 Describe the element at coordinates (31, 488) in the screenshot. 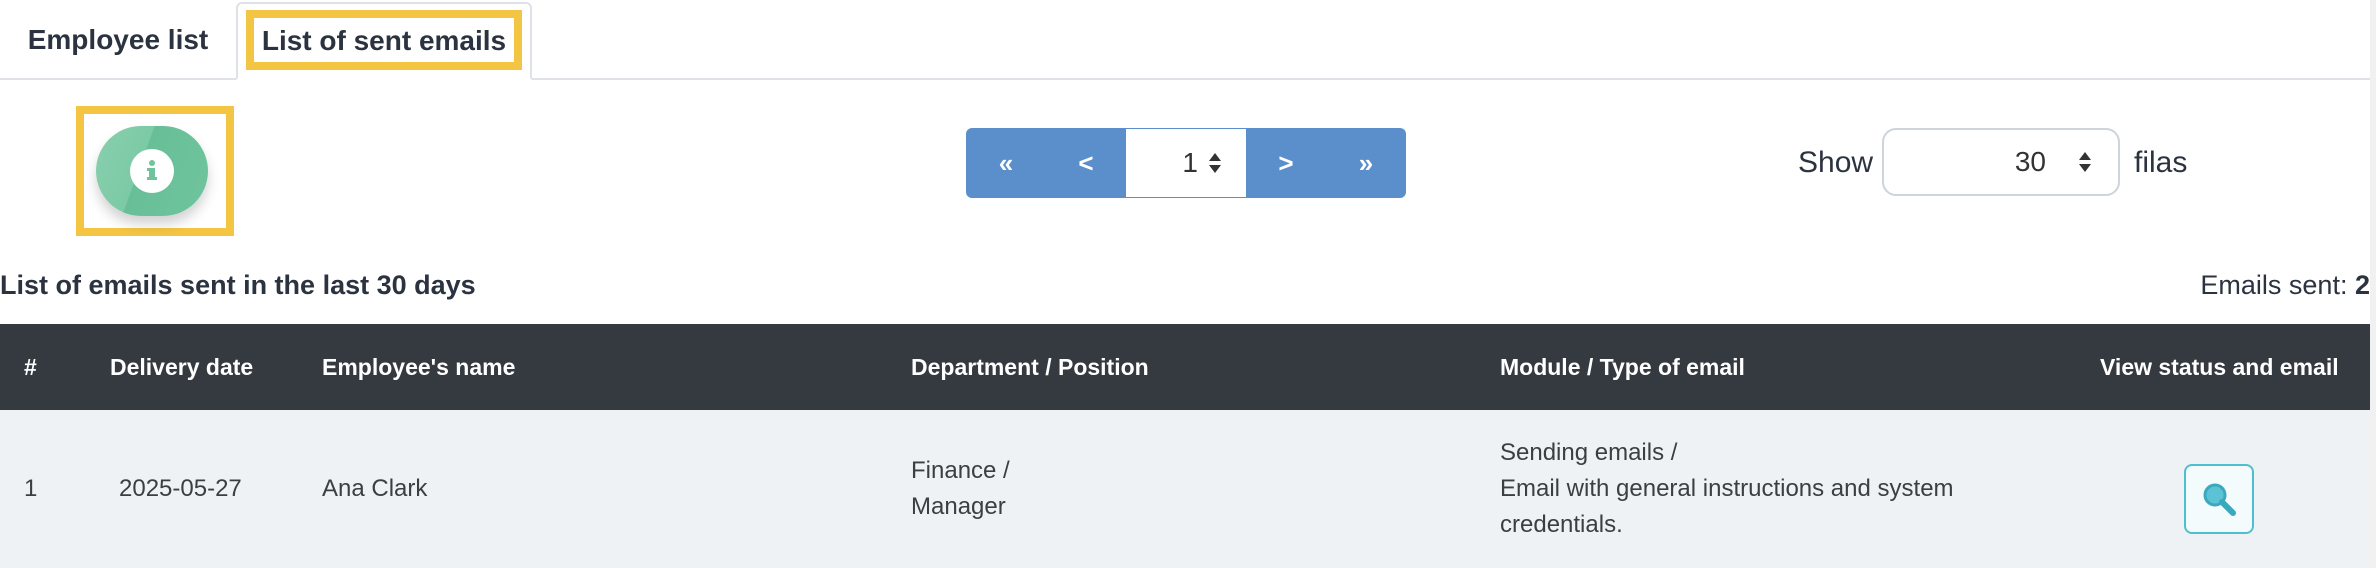

I see `cell-number: 1` at that location.